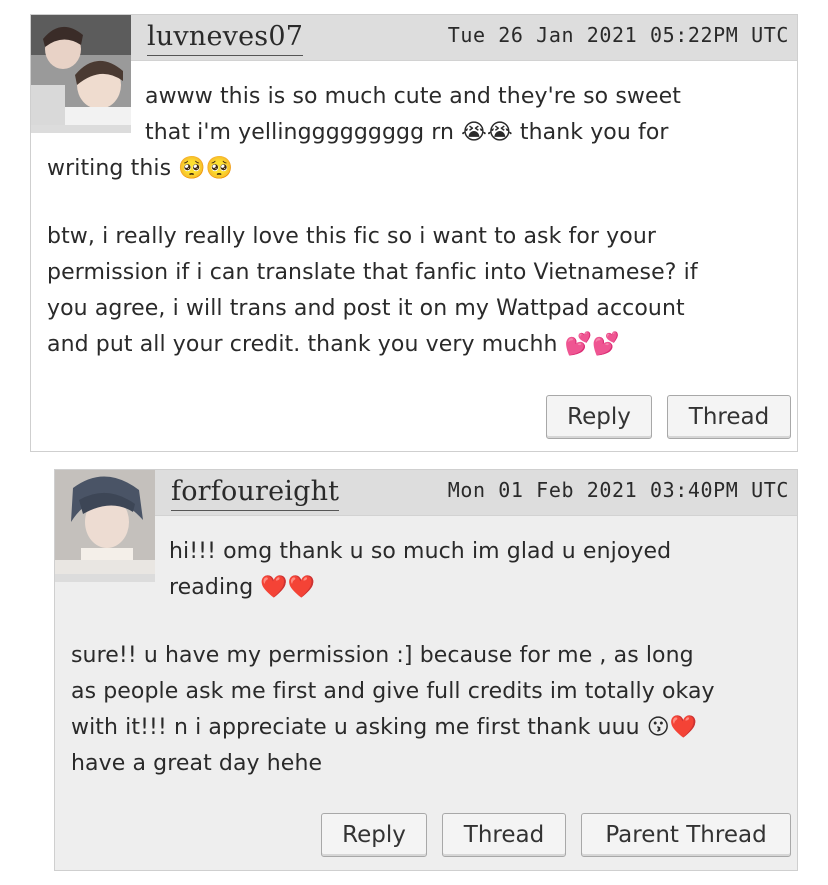 This screenshot has height=885, width=828. Describe the element at coordinates (686, 835) in the screenshot. I see `parent-thread-button: Parent Thread` at that location.